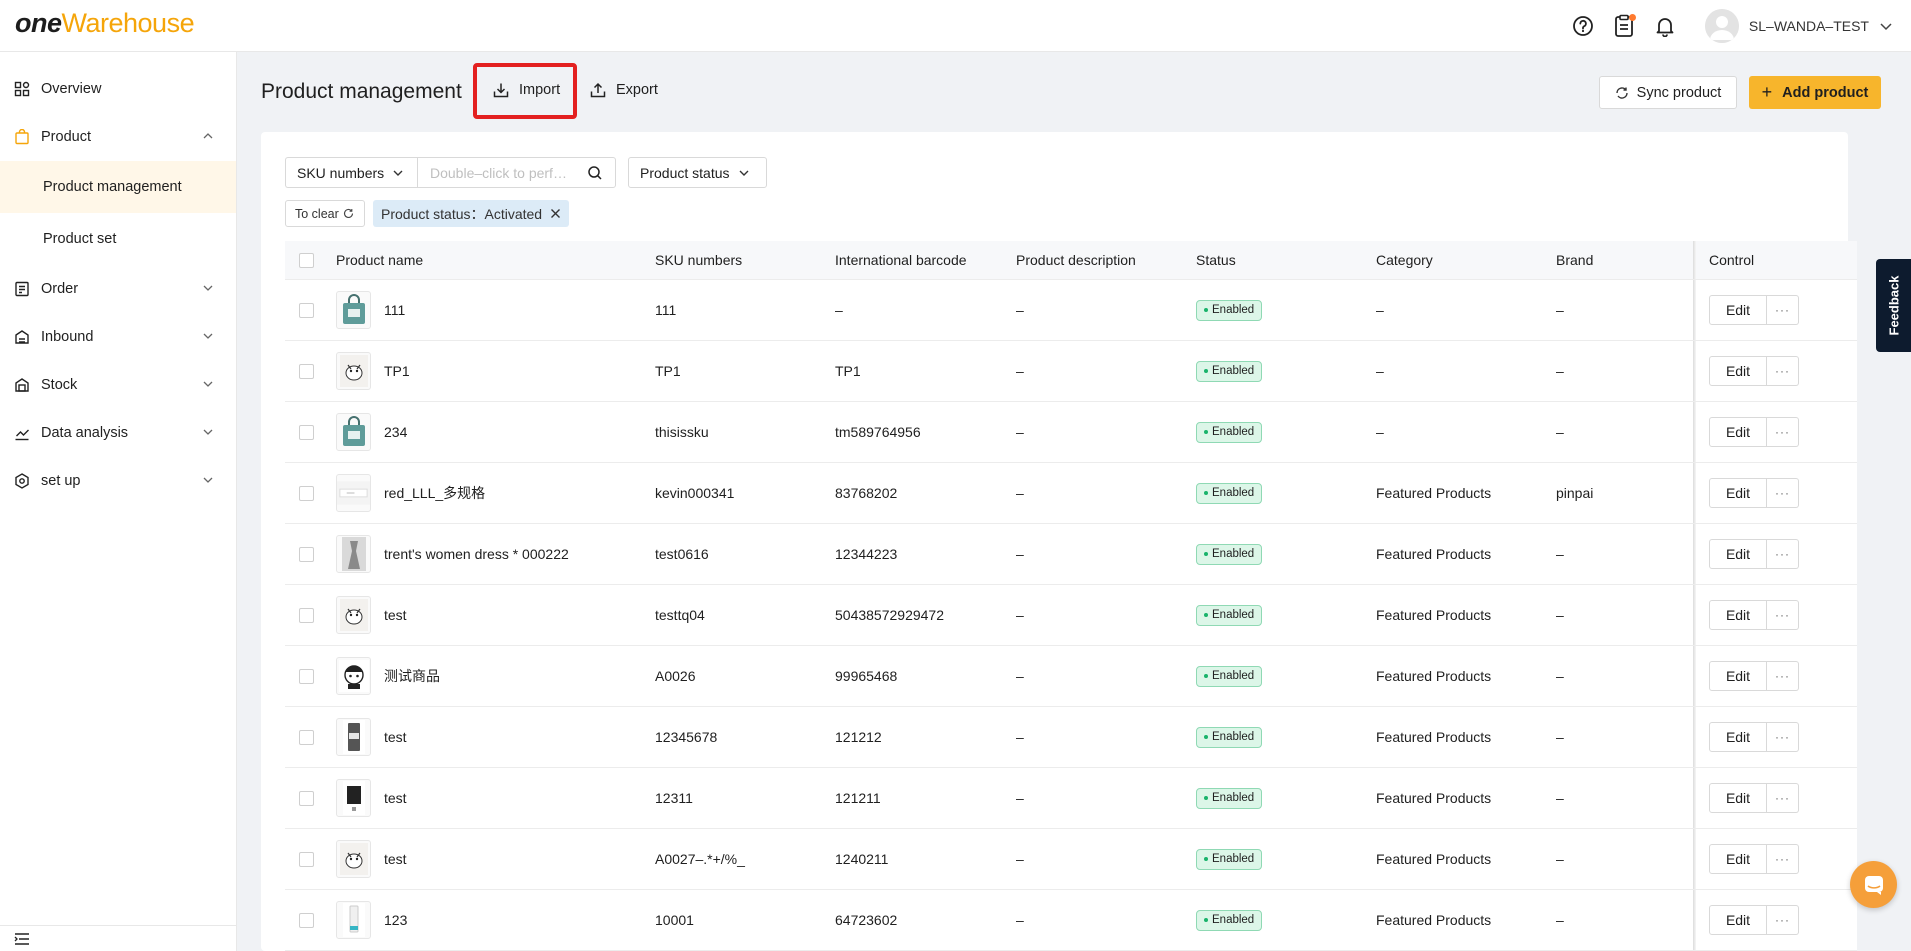 This screenshot has height=951, width=1911. I want to click on clipboard-icon, so click(1624, 26).